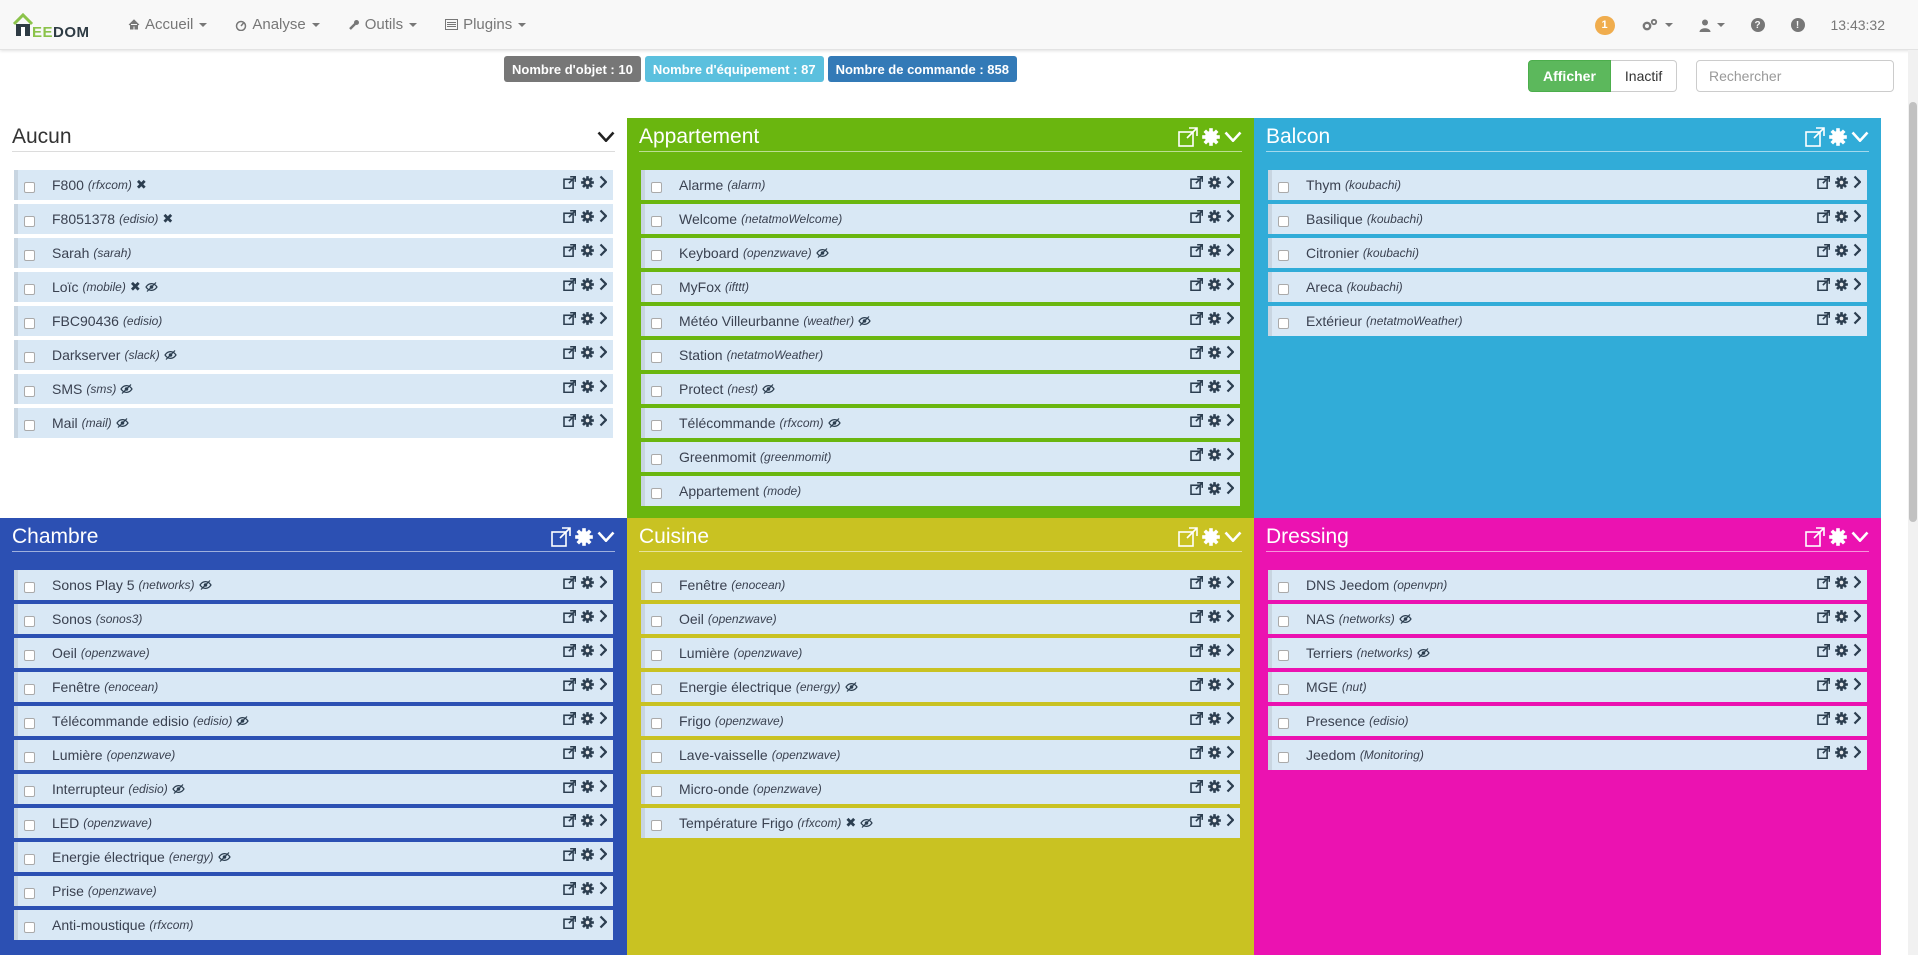 This screenshot has width=1918, height=955. I want to click on equipment-item: Keyboard (openzwave), so click(940, 253).